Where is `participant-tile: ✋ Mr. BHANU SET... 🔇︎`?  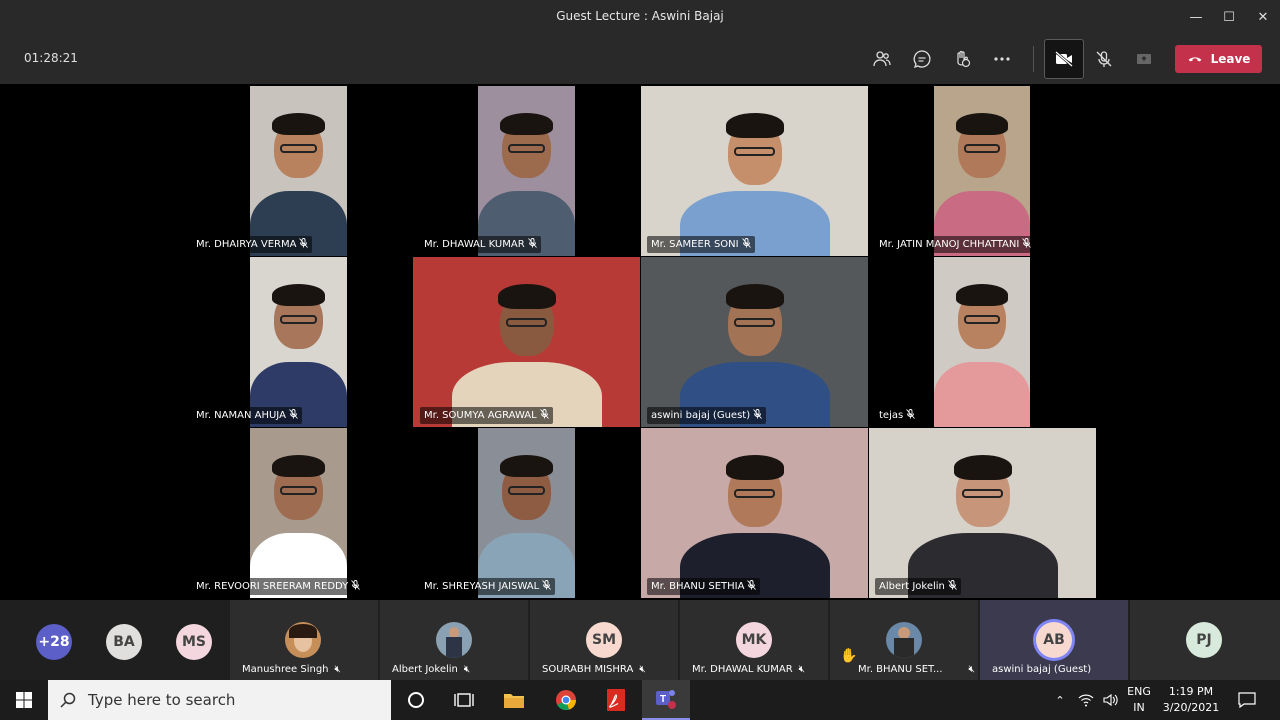
participant-tile: ✋ Mr. BHANU SET... 🔇︎ is located at coordinates (904, 640).